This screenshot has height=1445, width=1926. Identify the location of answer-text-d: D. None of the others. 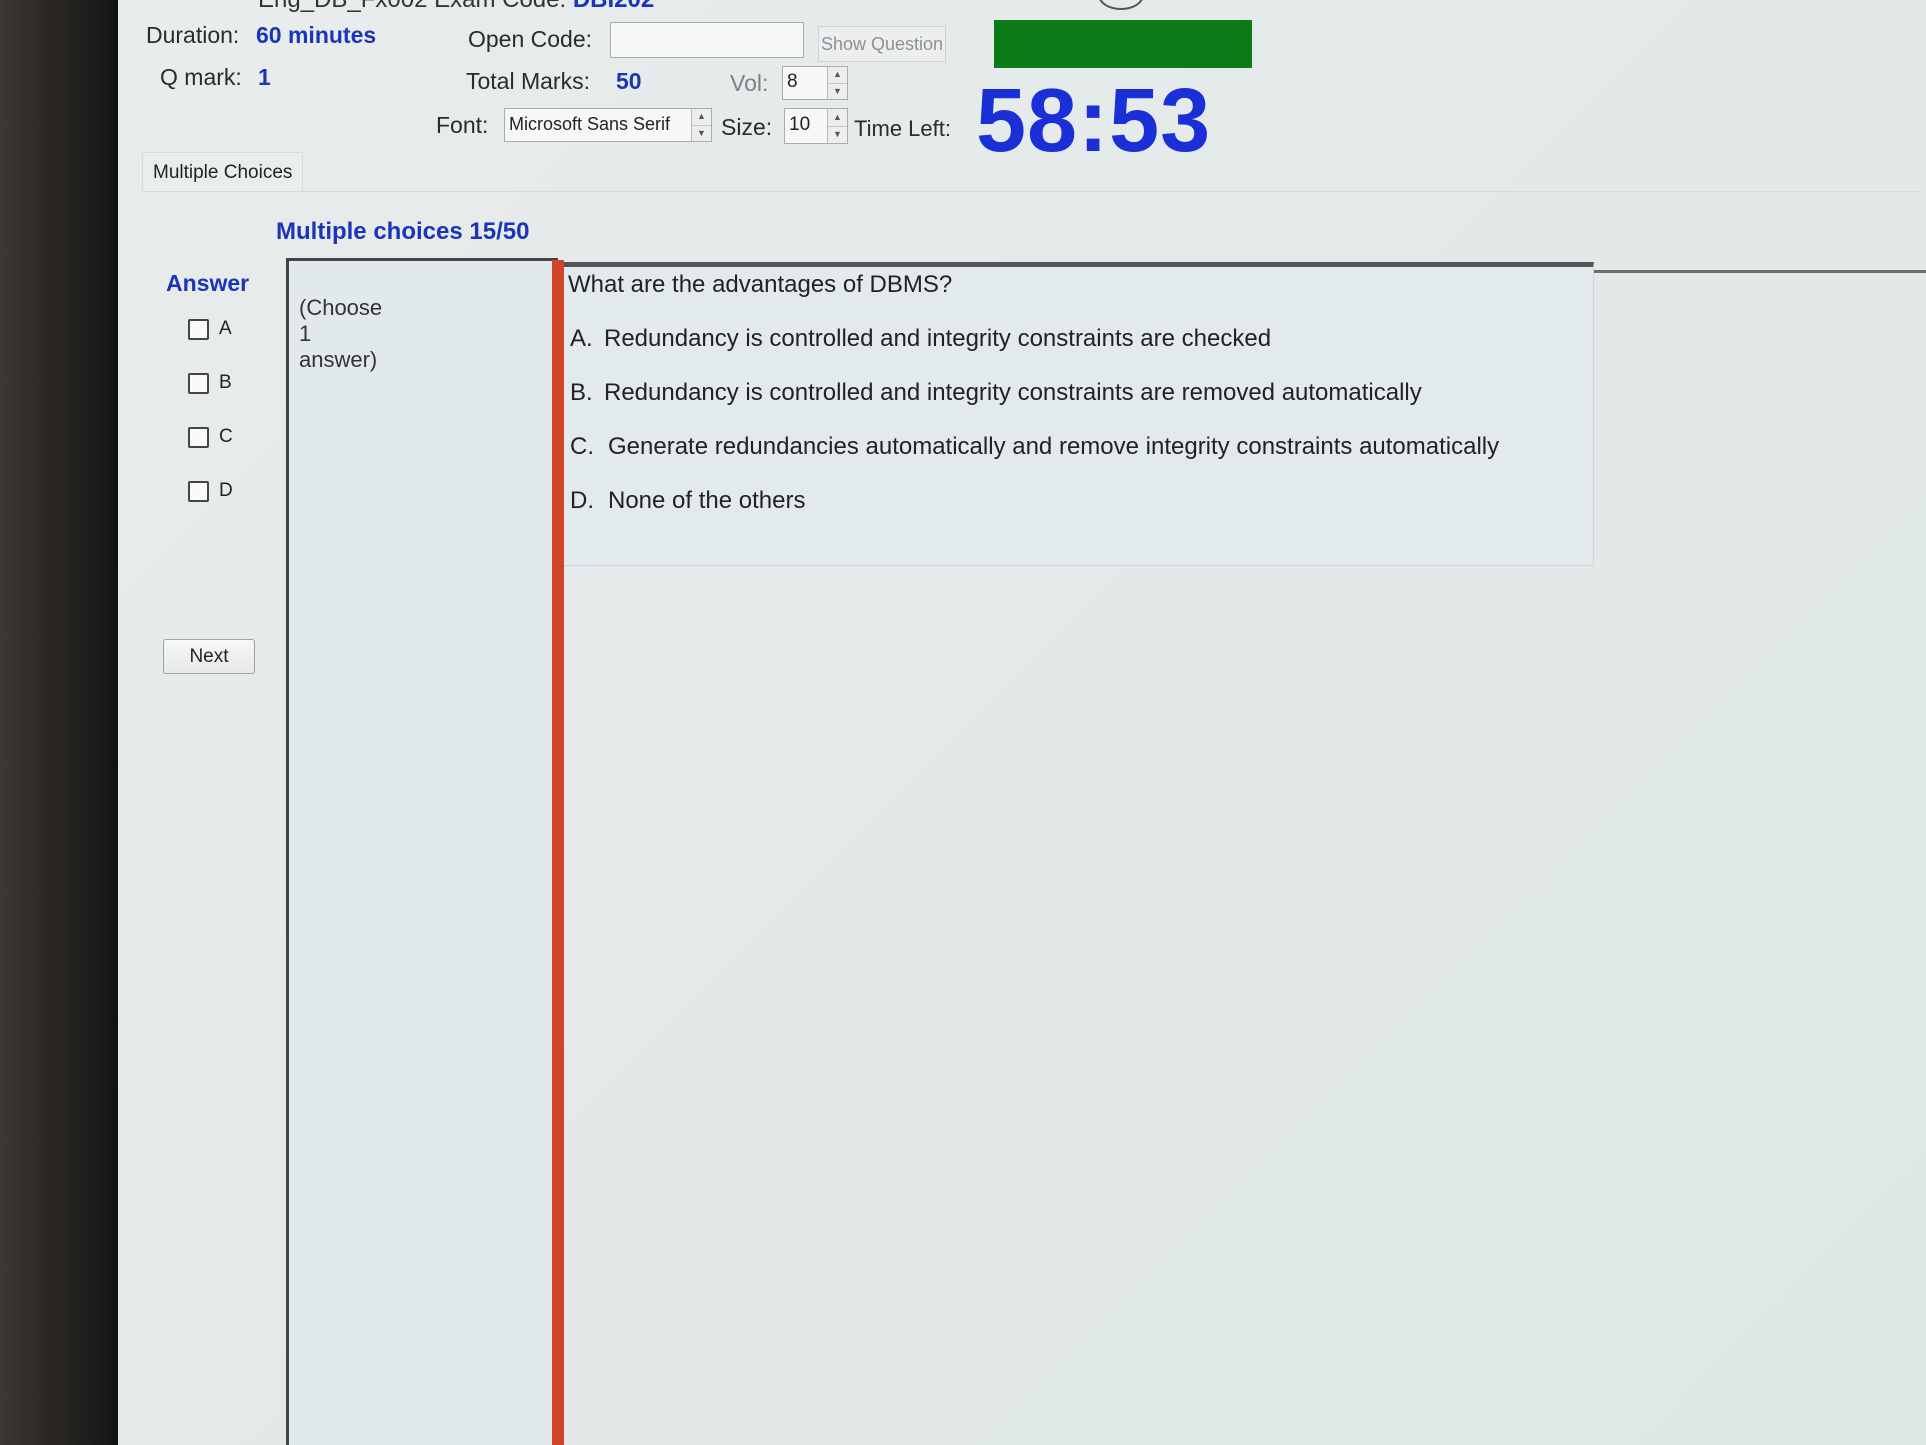
(687, 501).